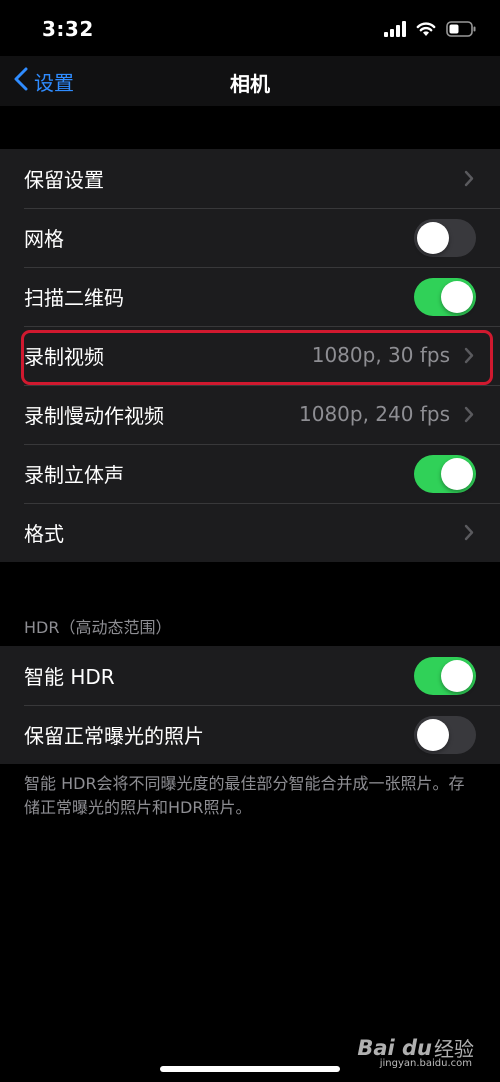 The image size is (500, 1082). I want to click on row-label: 格式, so click(44, 534).